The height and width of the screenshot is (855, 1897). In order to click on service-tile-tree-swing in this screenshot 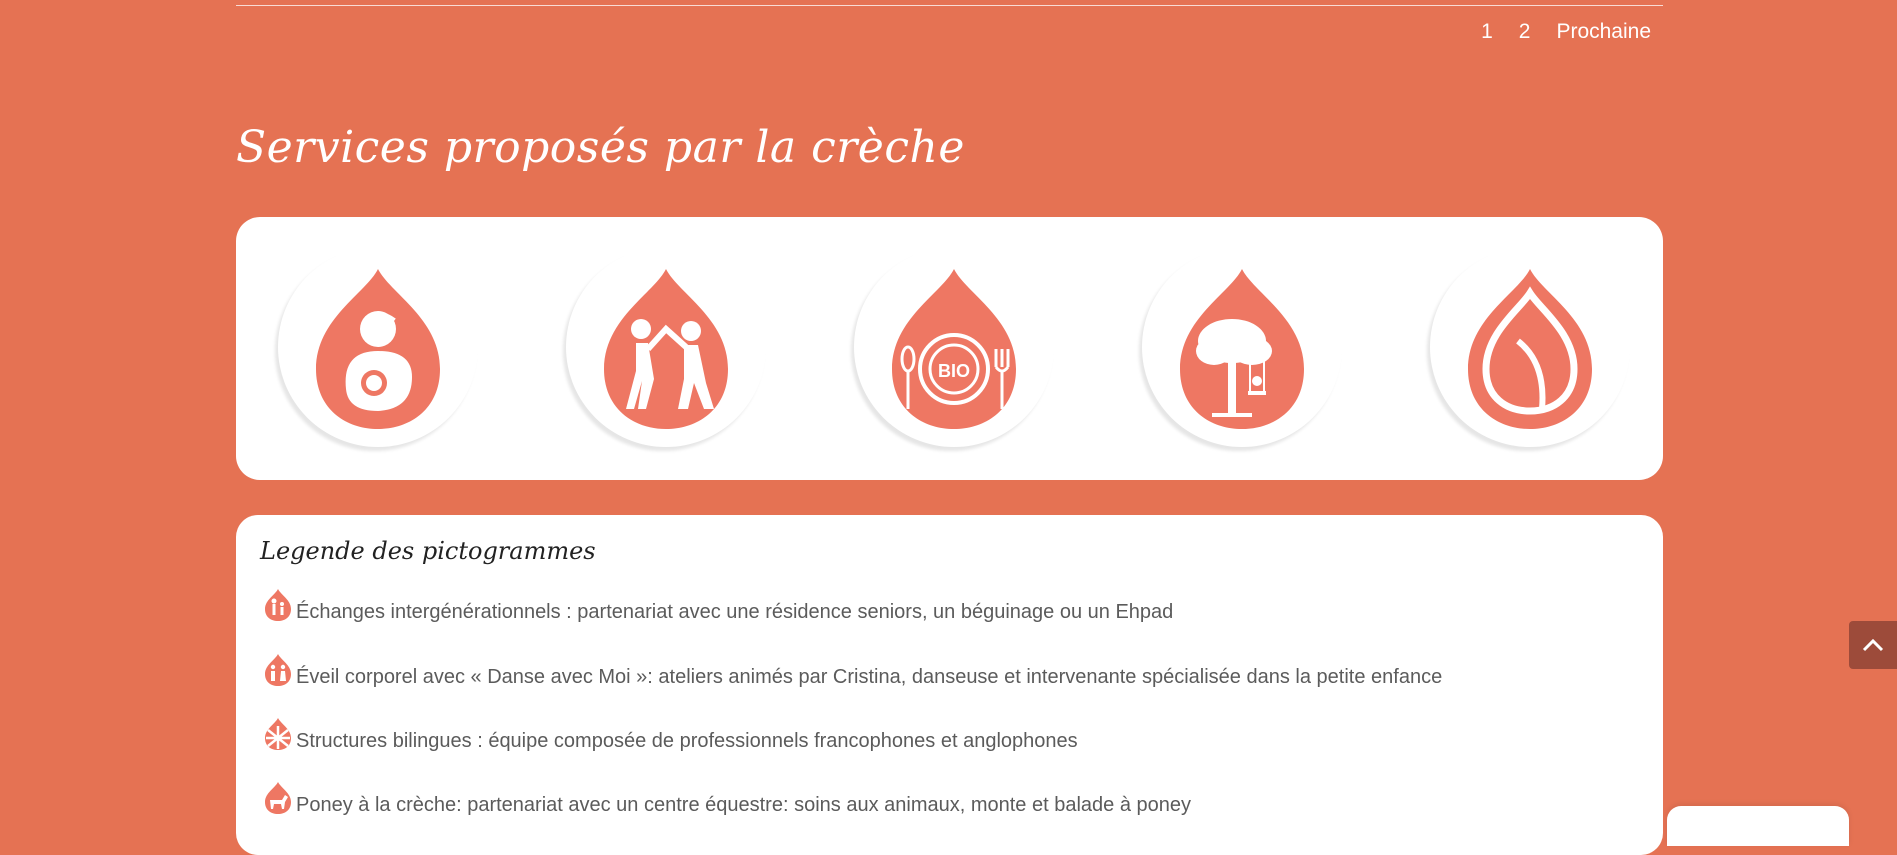, I will do `click(1242, 347)`.